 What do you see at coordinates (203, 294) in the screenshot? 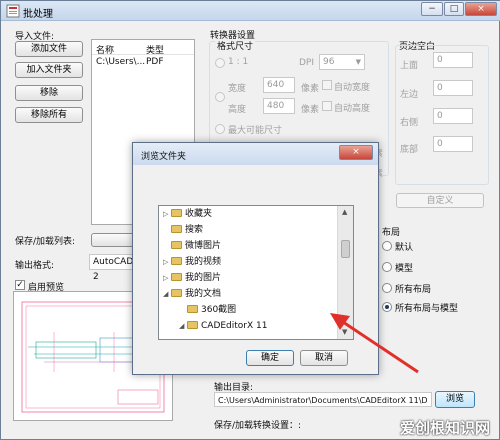
I see `tree-item-label: 我的文档` at bounding box center [203, 294].